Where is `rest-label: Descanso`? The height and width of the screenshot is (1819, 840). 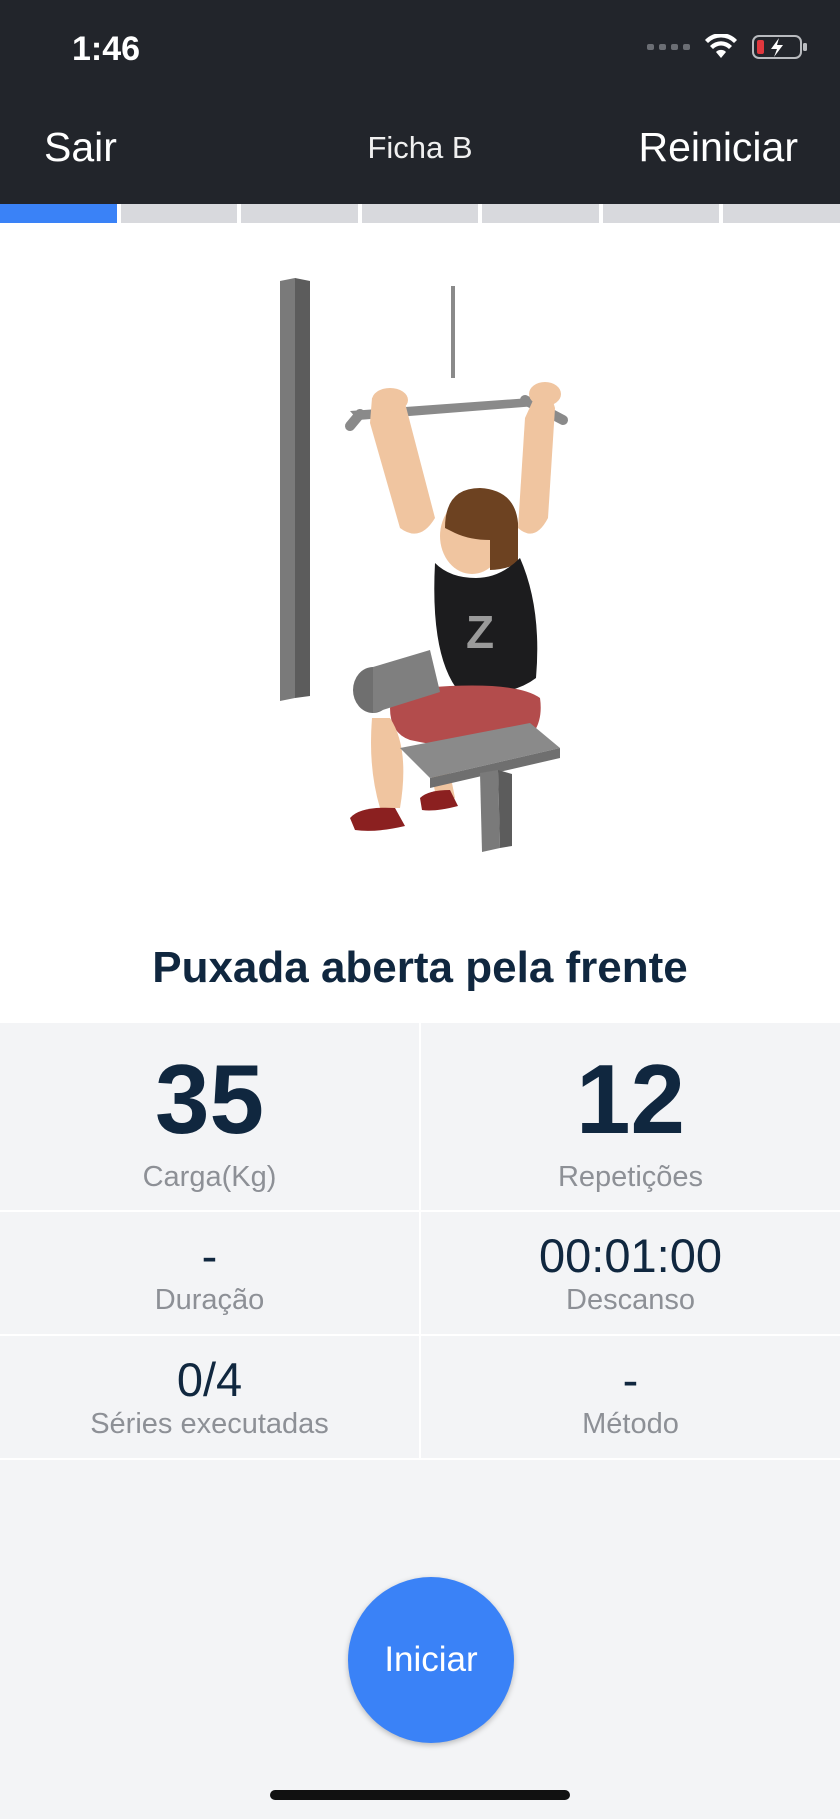 rest-label: Descanso is located at coordinates (630, 1300).